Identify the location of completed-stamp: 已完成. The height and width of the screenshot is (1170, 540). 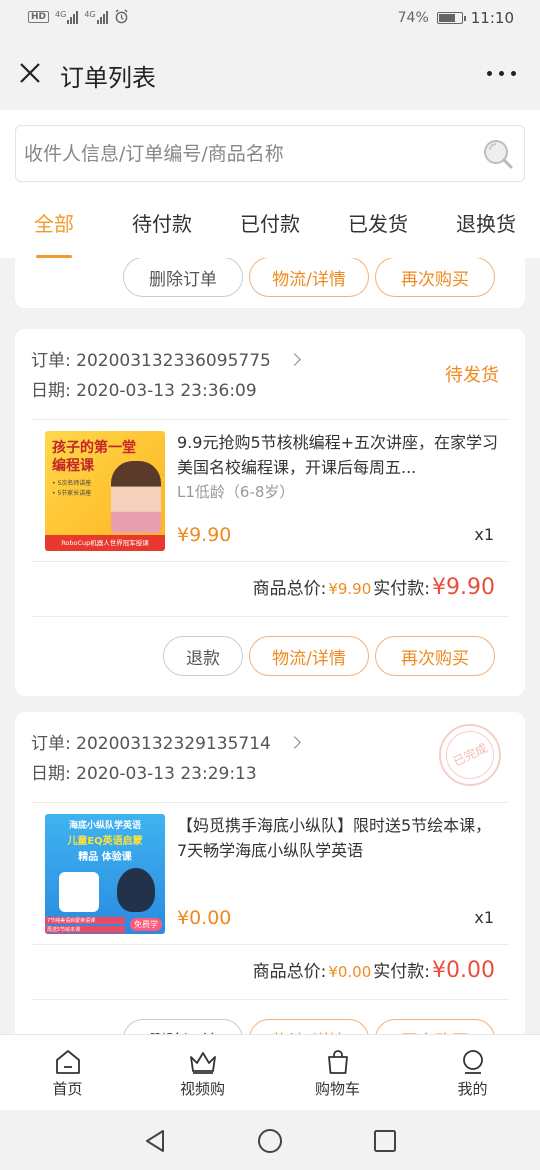
(470, 755).